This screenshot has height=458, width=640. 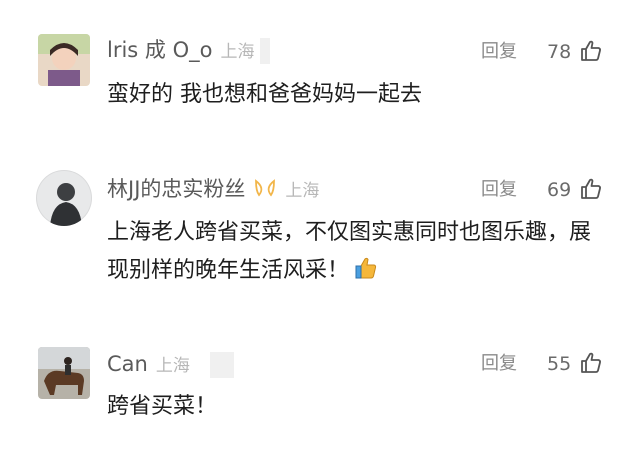 What do you see at coordinates (366, 274) in the screenshot?
I see `thumbs-up-emoji` at bounding box center [366, 274].